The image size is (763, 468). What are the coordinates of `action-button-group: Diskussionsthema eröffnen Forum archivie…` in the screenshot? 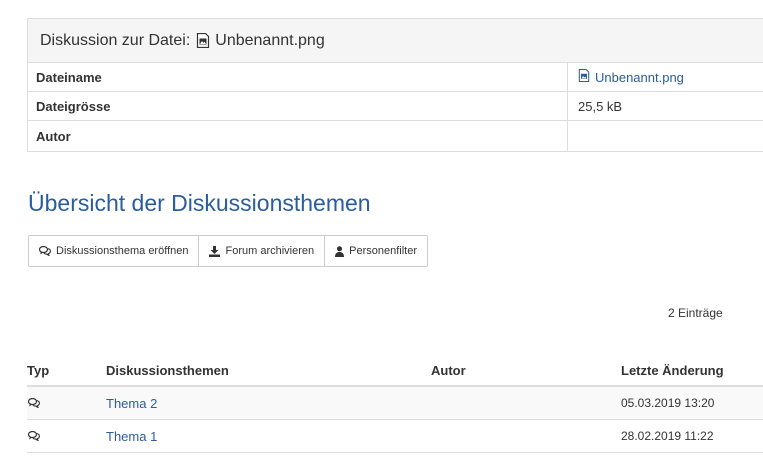 It's located at (228, 251).